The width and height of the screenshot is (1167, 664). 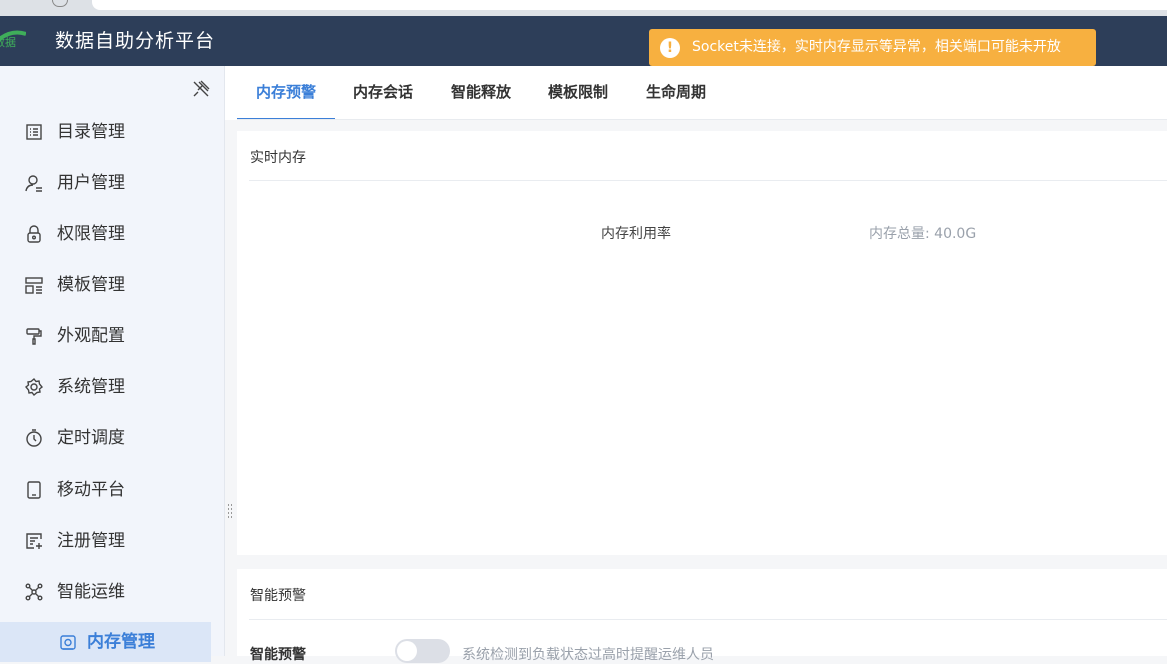 I want to click on sidebar-item-label: 权限管理, so click(x=91, y=234).